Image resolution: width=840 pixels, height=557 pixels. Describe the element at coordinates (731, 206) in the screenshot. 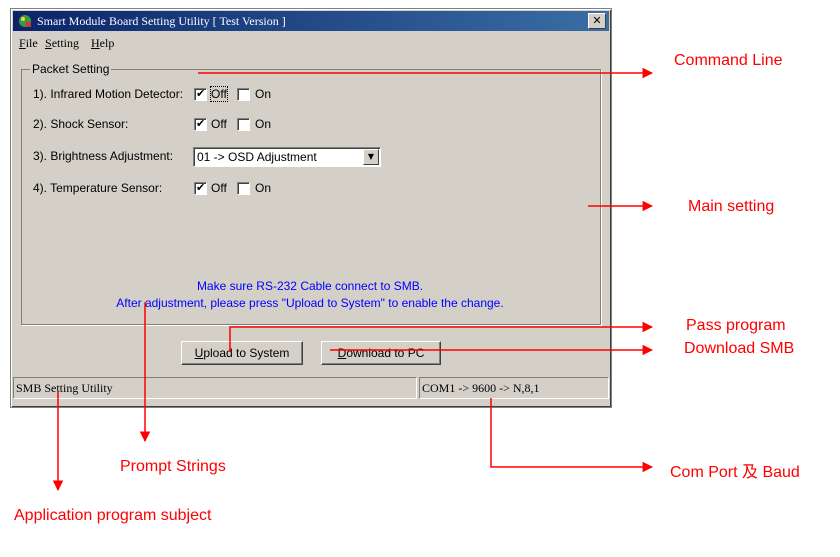

I see `annotation-main-setting: Main setting` at that location.